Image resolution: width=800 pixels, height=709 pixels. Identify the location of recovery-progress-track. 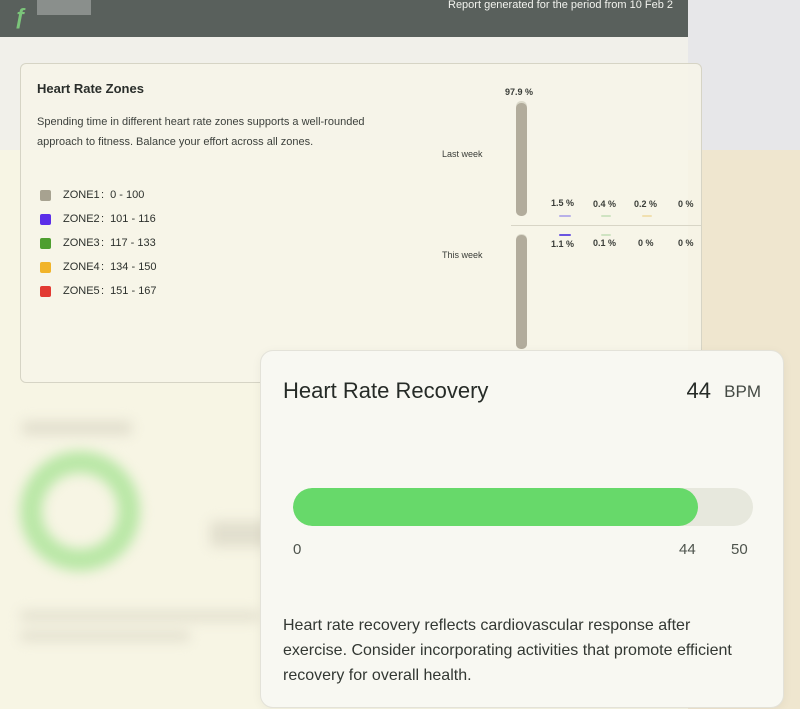
(523, 507).